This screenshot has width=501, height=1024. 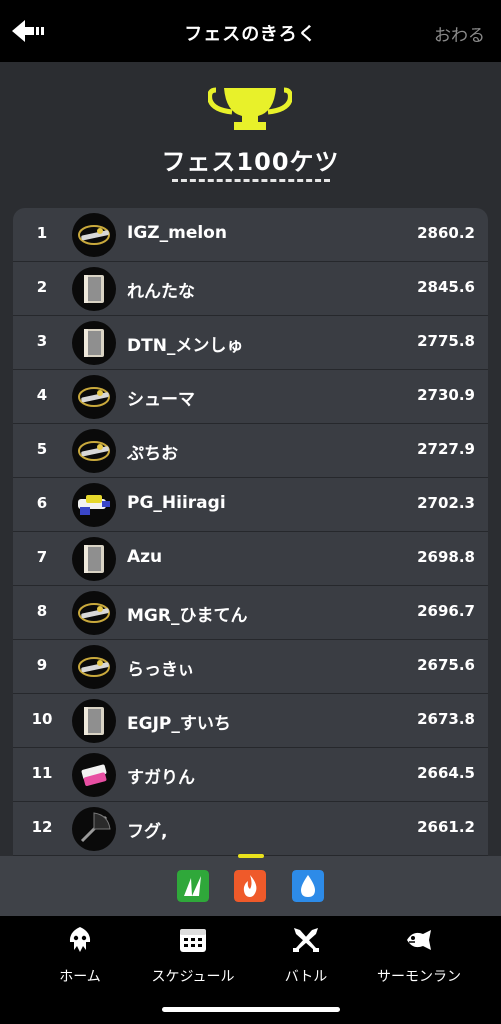 I want to click on tab-battle-label: バトル, so click(x=306, y=977).